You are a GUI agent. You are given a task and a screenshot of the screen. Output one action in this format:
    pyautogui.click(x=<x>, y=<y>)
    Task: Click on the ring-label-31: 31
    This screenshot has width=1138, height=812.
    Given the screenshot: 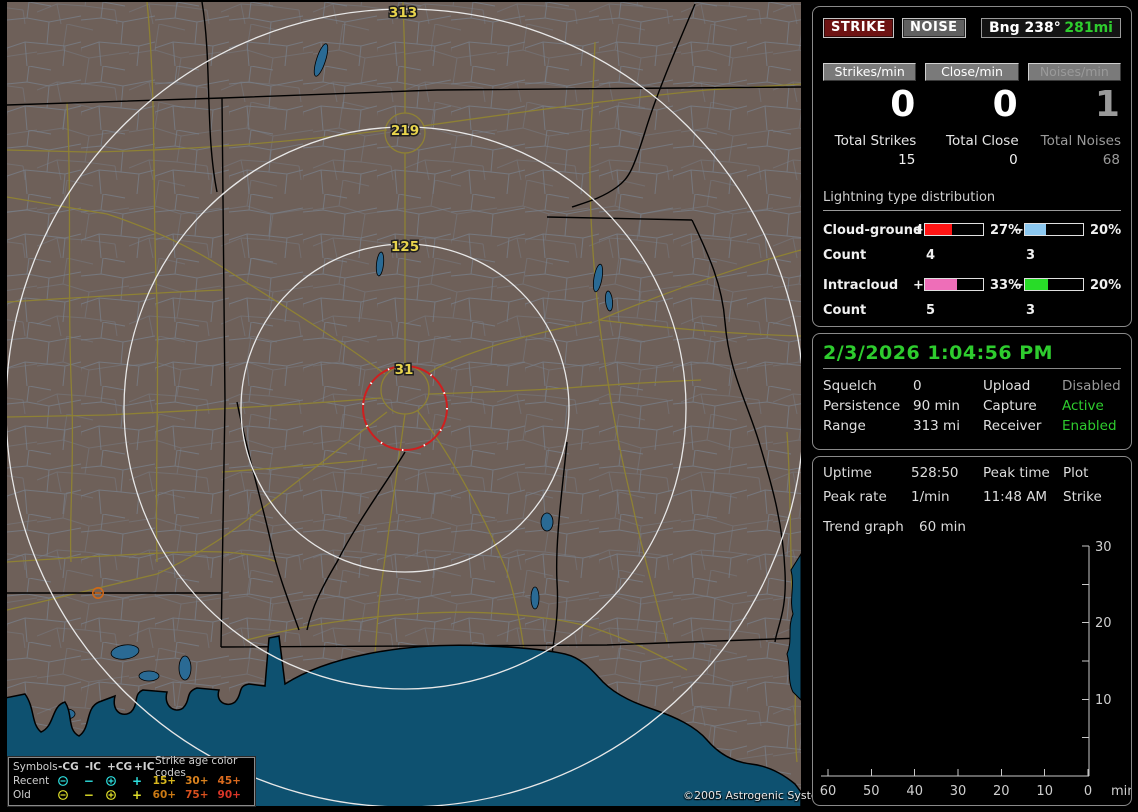 What is the action you would take?
    pyautogui.click(x=404, y=370)
    